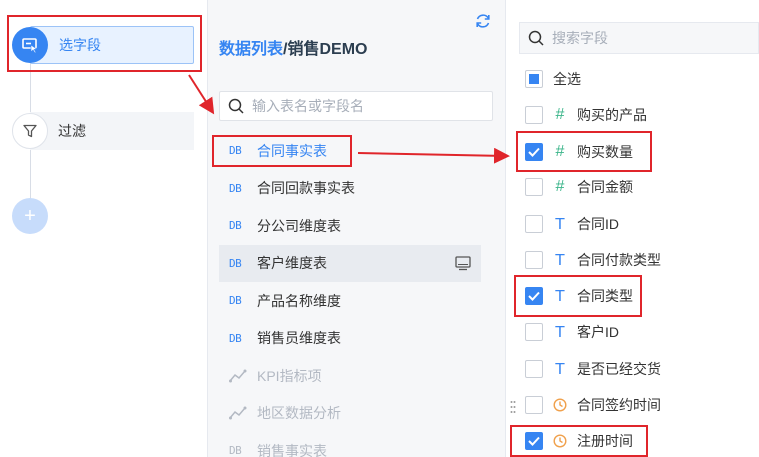  Describe the element at coordinates (605, 187) in the screenshot. I see `field-label: 合同金额` at that location.